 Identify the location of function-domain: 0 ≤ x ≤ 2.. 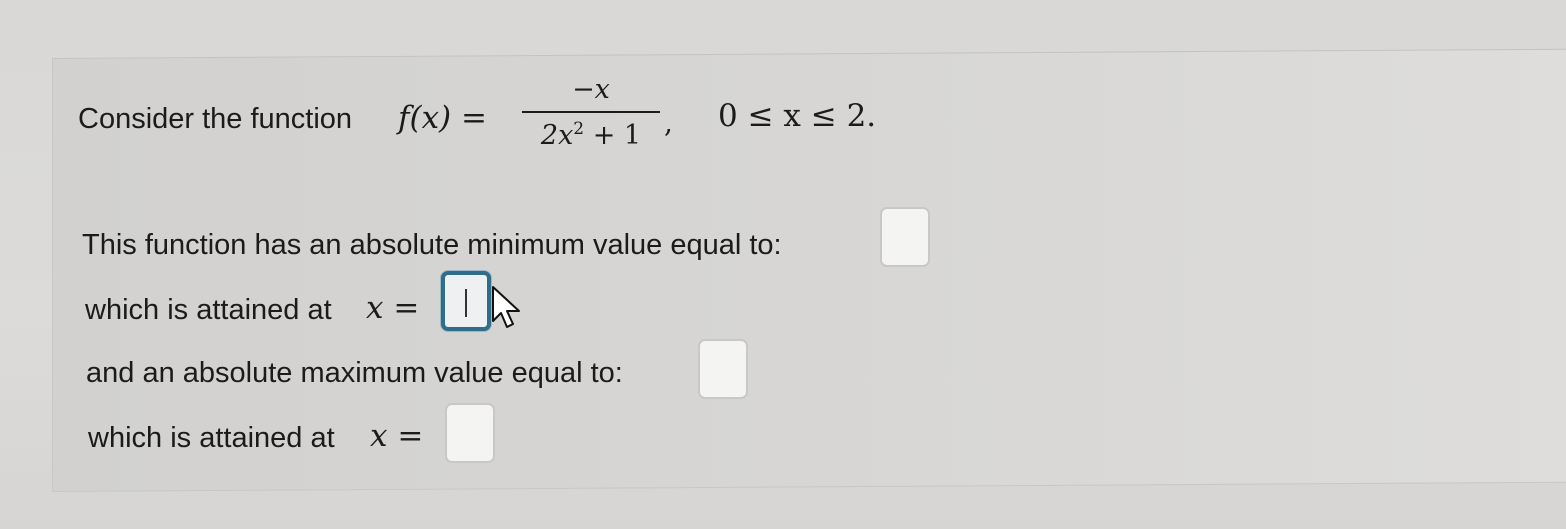
(797, 116).